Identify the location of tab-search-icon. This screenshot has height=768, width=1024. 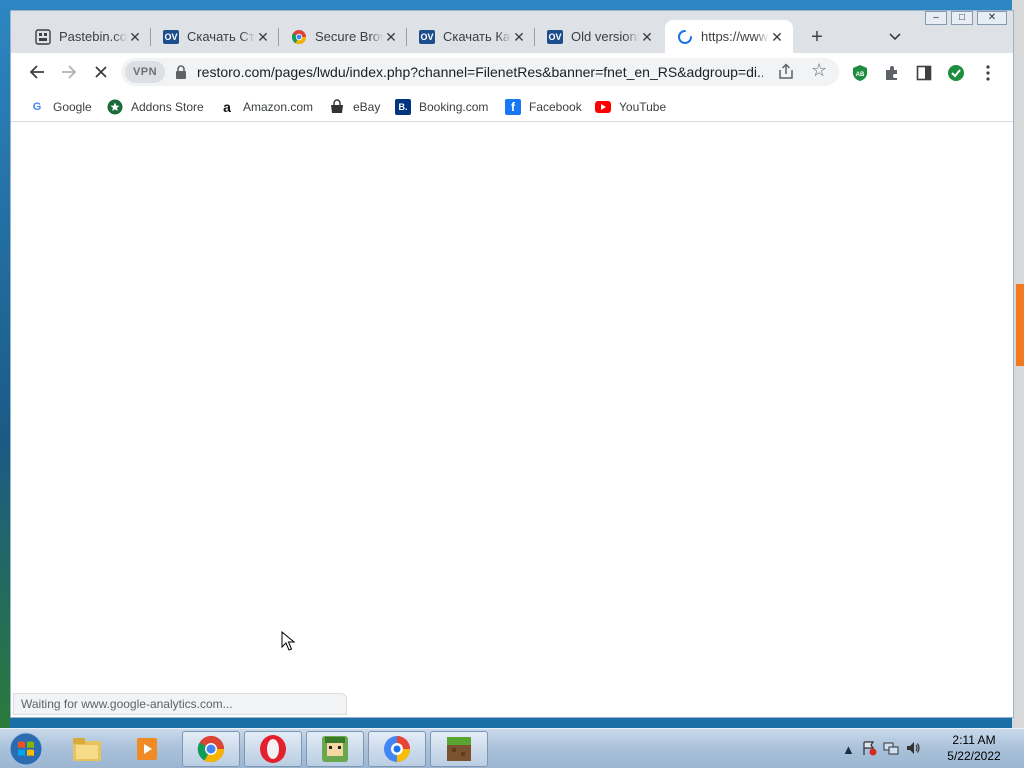
(895, 37).